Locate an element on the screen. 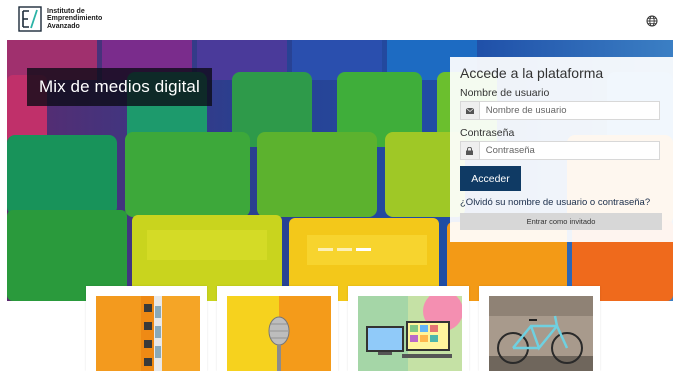 The height and width of the screenshot is (371, 673). logo-line-1: Instituto de is located at coordinates (66, 11).